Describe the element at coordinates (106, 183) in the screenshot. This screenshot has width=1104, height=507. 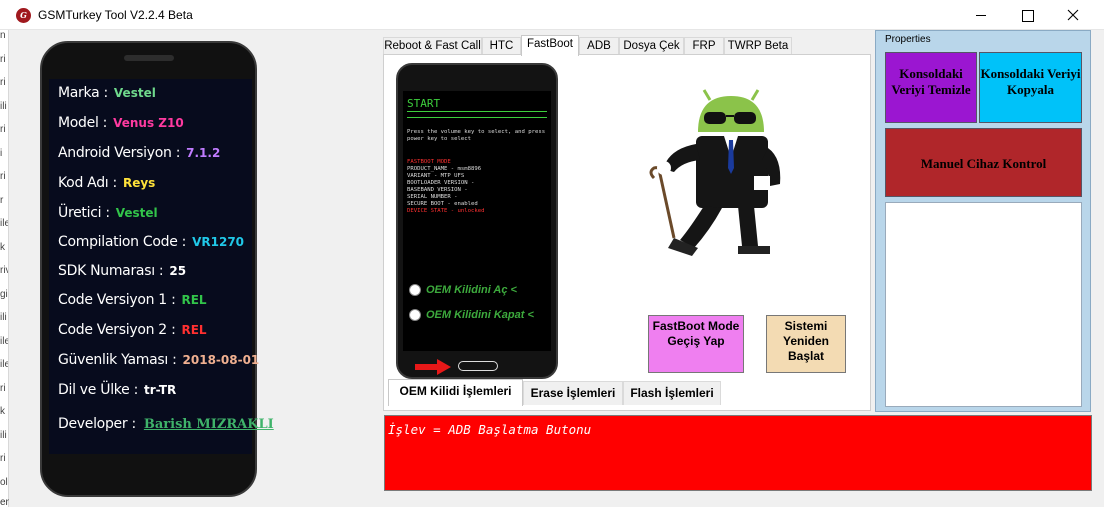
I see `device-info-row: Kod Adı : Reys` at that location.